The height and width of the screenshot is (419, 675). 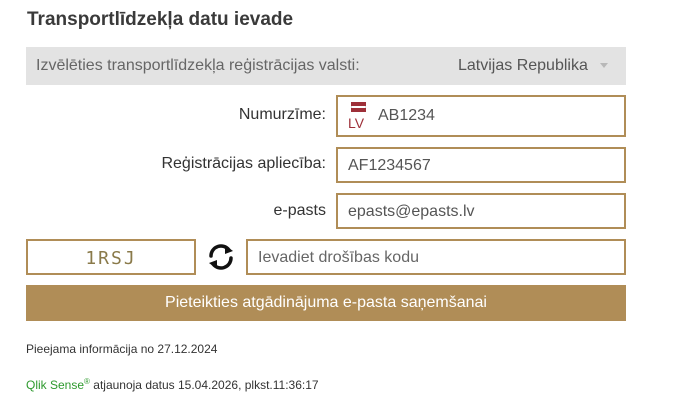 I want to click on captcha-image: 1RSJ, so click(x=111, y=257).